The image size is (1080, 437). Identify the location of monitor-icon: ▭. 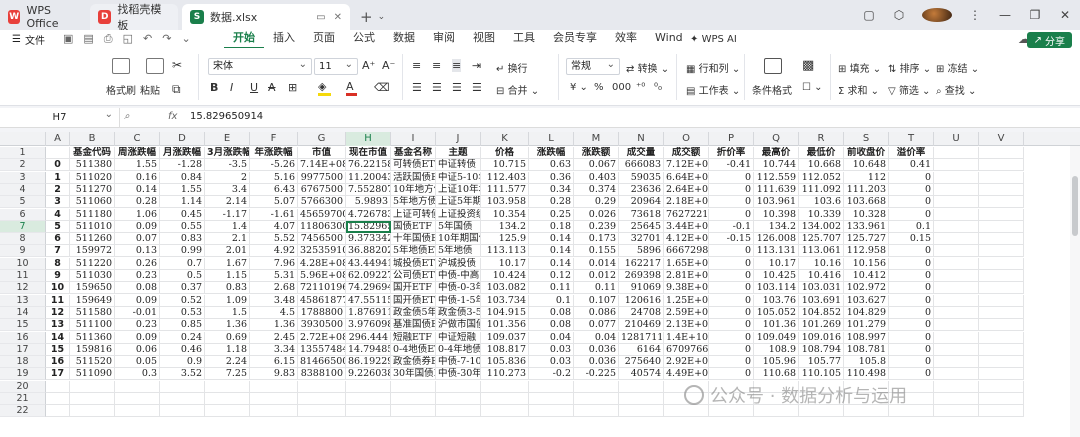
(320, 17).